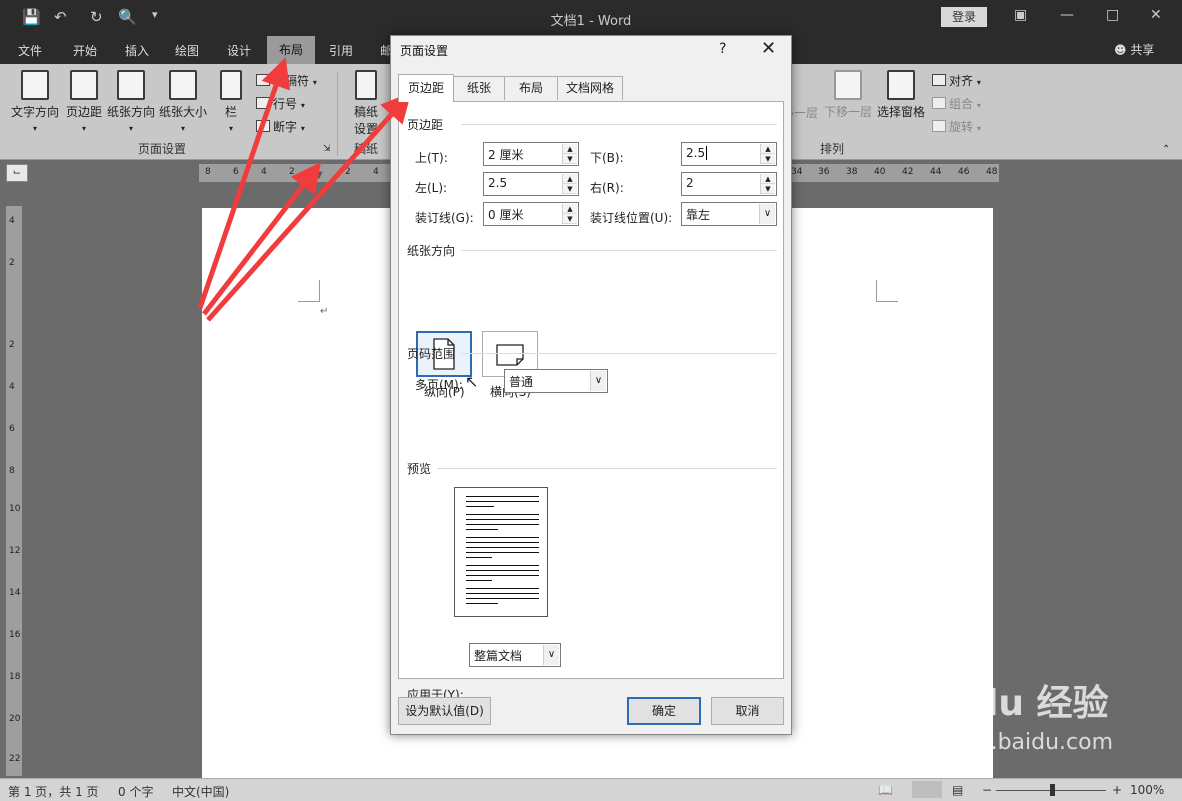 This screenshot has height=801, width=1182. I want to click on indent-marker-icon: ▼, so click(319, 175).